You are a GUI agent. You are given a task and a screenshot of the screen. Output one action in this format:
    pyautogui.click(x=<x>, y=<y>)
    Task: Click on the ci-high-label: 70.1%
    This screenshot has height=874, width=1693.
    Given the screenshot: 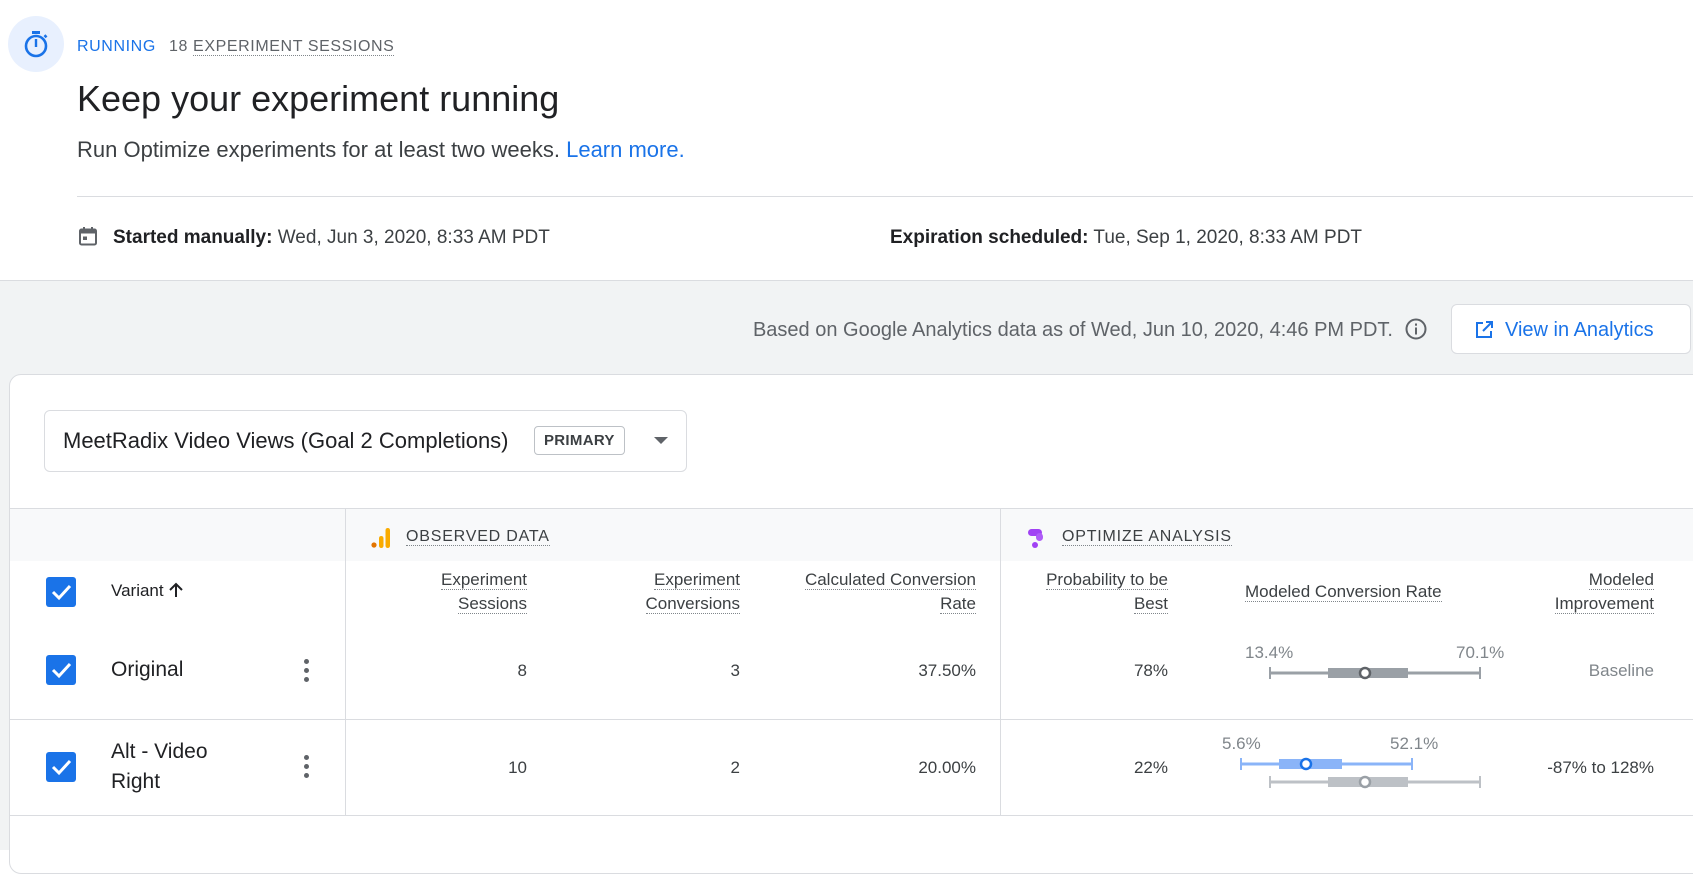 What is the action you would take?
    pyautogui.click(x=1480, y=652)
    